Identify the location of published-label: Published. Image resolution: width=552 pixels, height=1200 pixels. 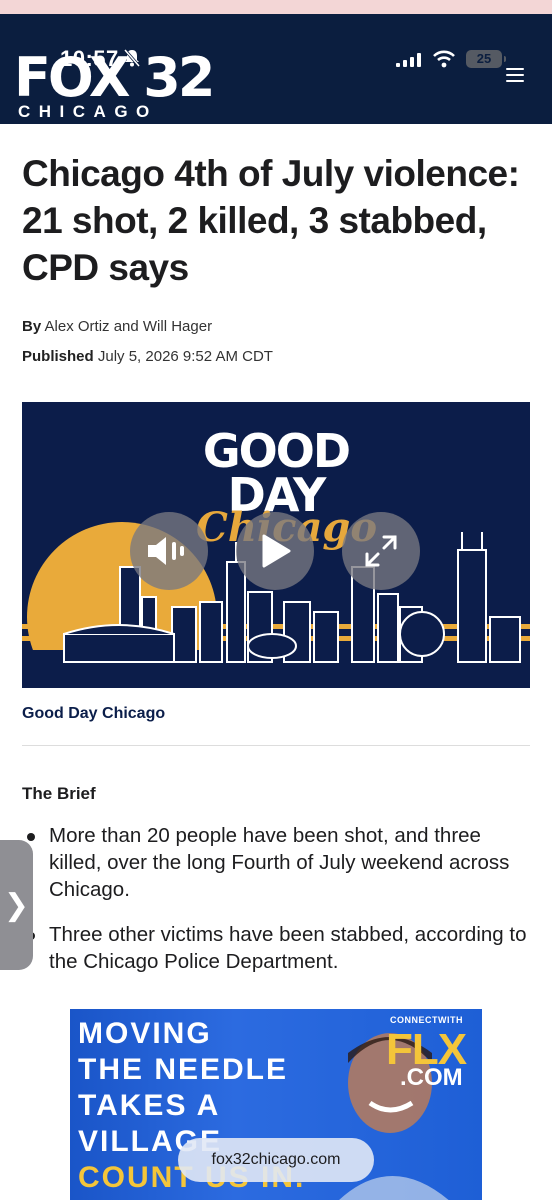
(58, 356).